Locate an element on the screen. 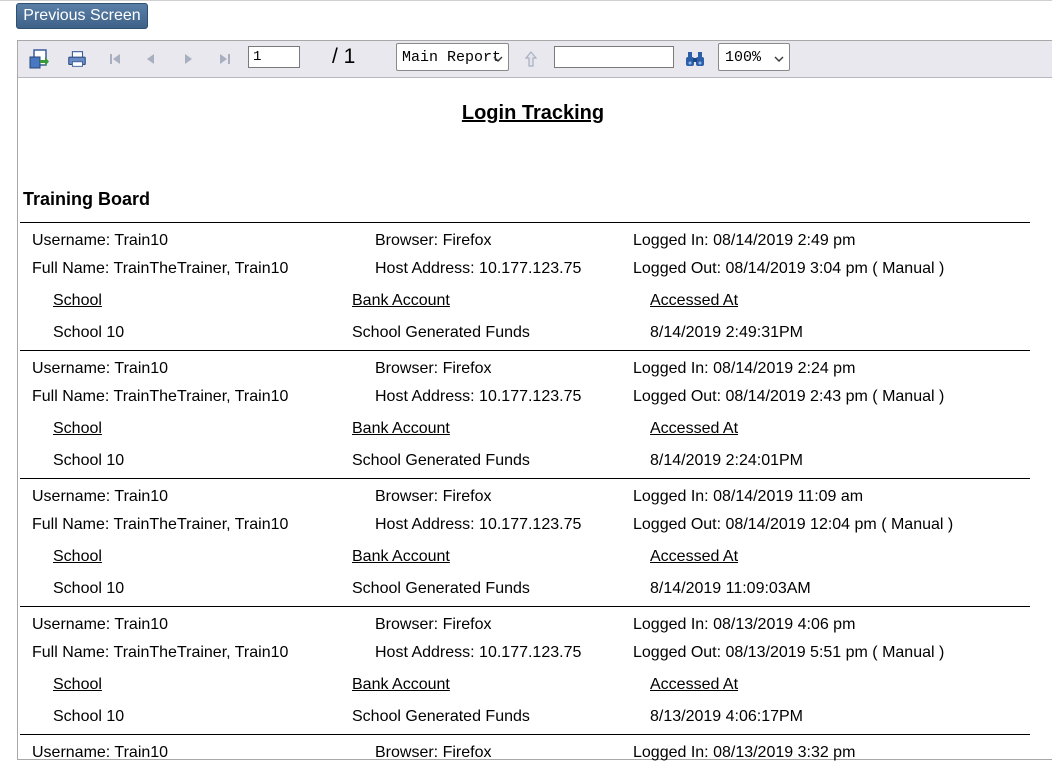 This screenshot has height=762, width=1052. search-input is located at coordinates (614, 57).